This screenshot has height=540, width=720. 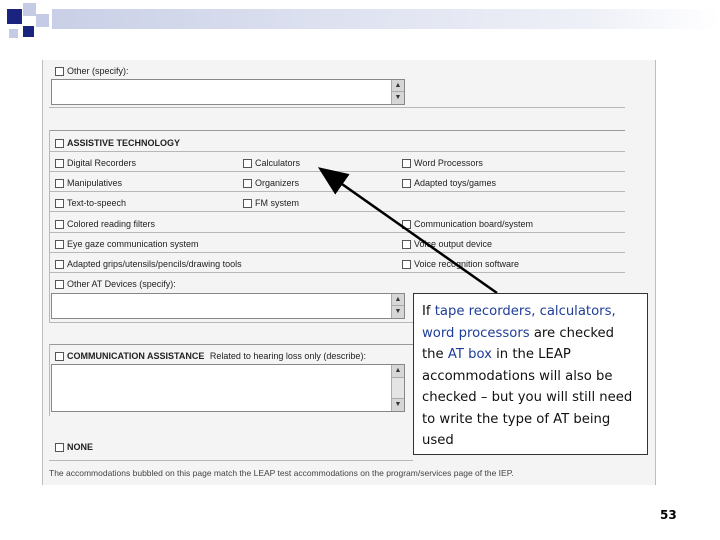 What do you see at coordinates (428, 311) in the screenshot?
I see `callout-text: If` at bounding box center [428, 311].